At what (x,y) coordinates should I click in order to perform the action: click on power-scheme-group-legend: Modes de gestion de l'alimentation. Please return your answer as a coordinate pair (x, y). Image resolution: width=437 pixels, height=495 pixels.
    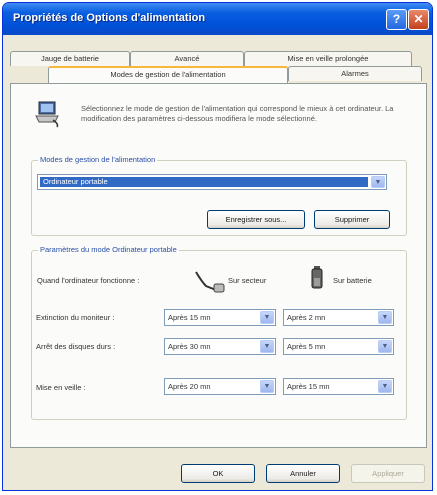
    Looking at the image, I should click on (98, 159).